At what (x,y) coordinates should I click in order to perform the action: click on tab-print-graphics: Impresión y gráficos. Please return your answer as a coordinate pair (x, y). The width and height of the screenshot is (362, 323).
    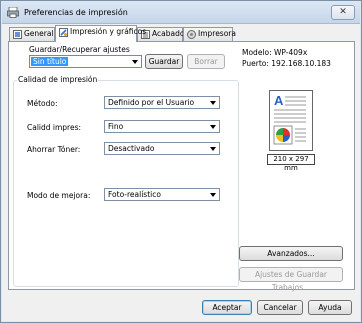
    Looking at the image, I should click on (100, 33).